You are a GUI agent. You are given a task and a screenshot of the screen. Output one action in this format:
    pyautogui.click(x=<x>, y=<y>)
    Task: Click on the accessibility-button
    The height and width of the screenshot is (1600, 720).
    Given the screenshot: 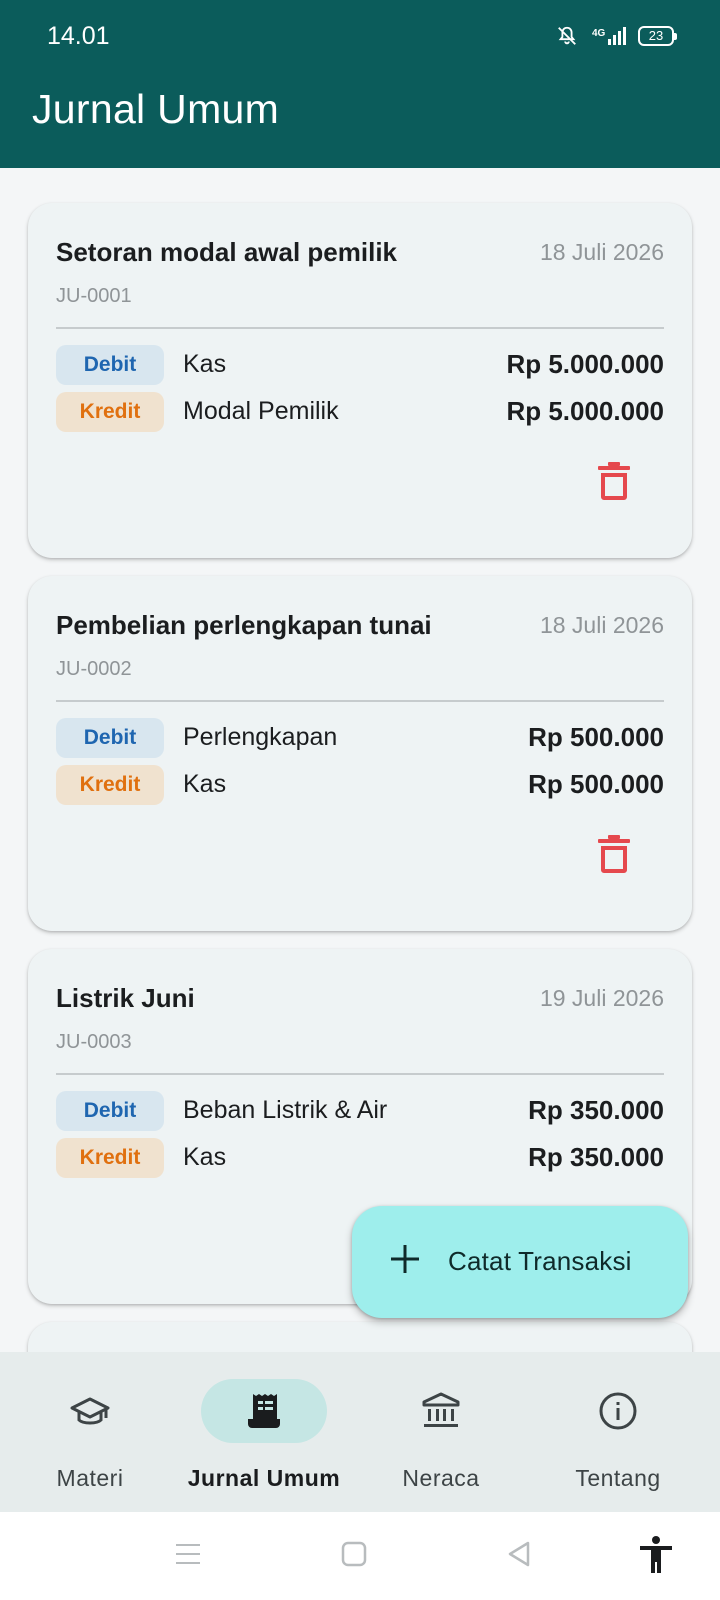 What is the action you would take?
    pyautogui.click(x=656, y=1557)
    